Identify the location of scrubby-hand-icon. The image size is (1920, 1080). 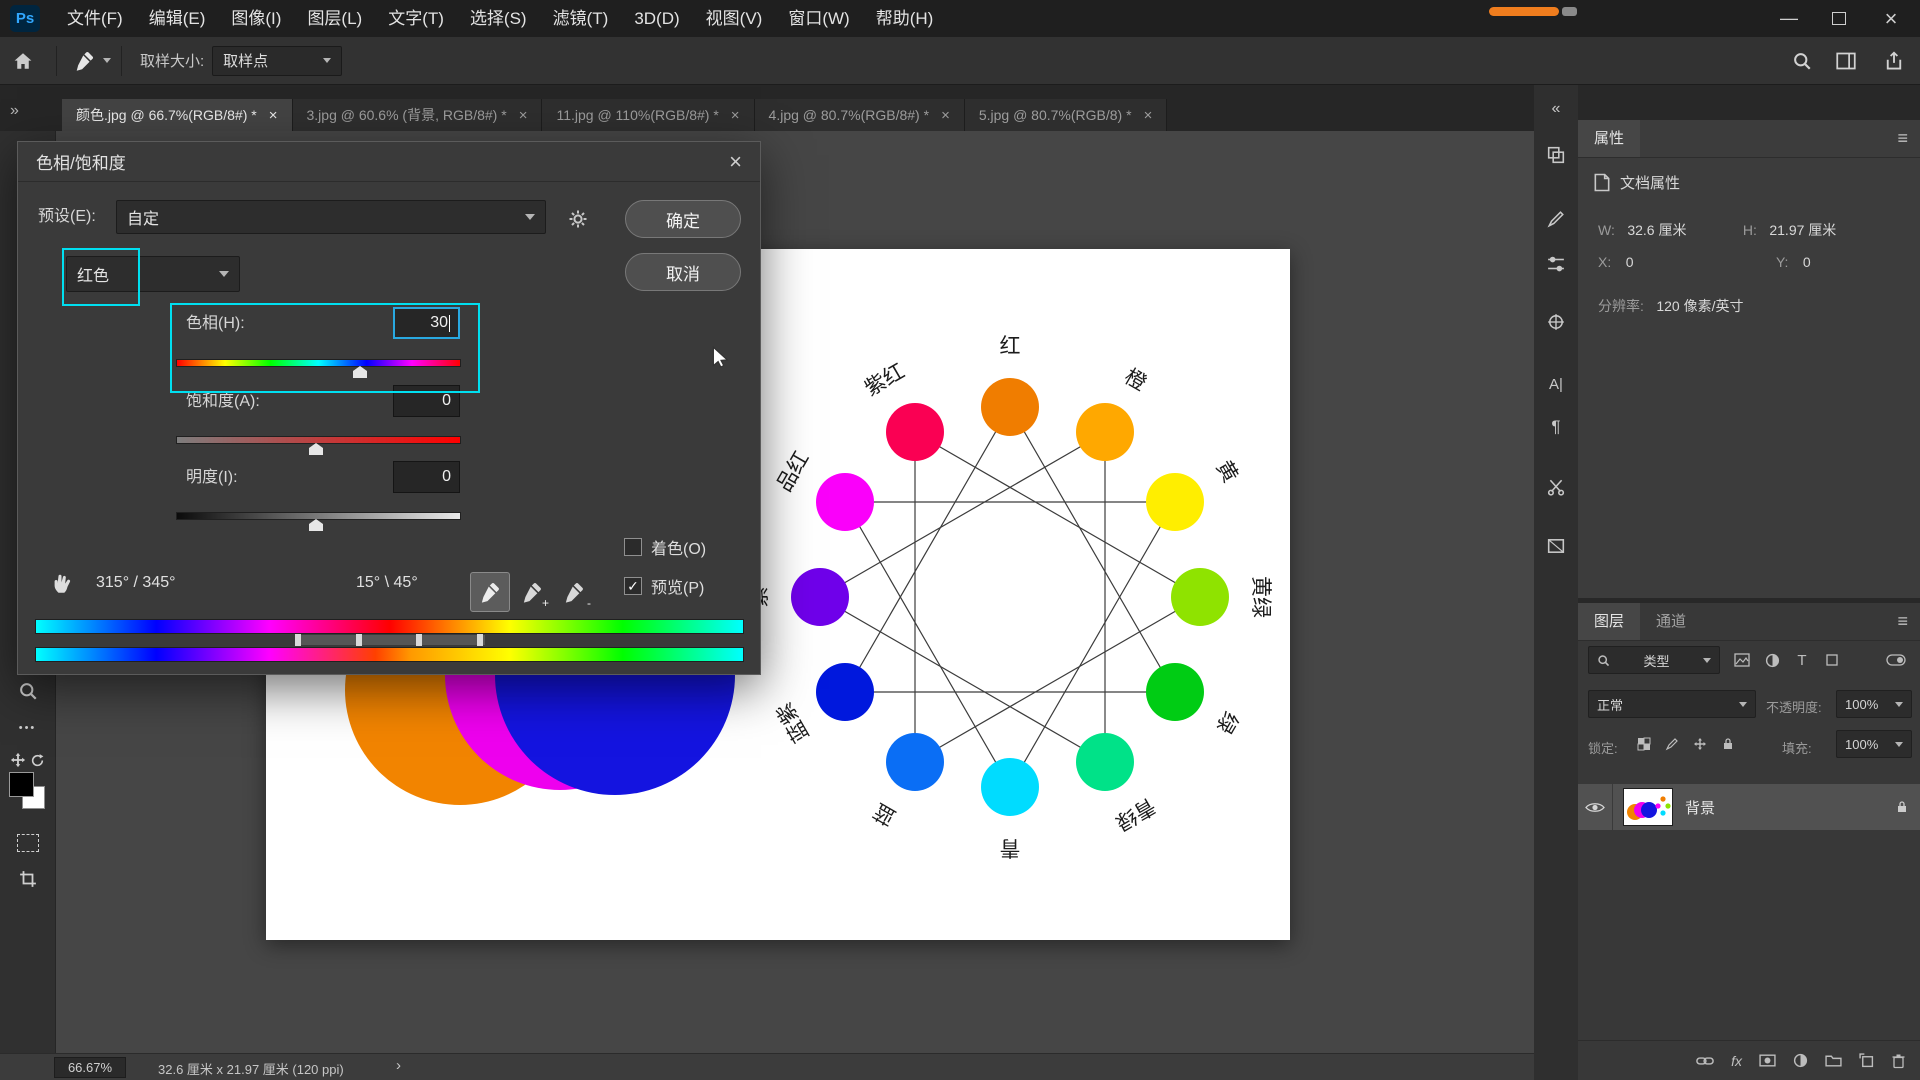
(63, 583).